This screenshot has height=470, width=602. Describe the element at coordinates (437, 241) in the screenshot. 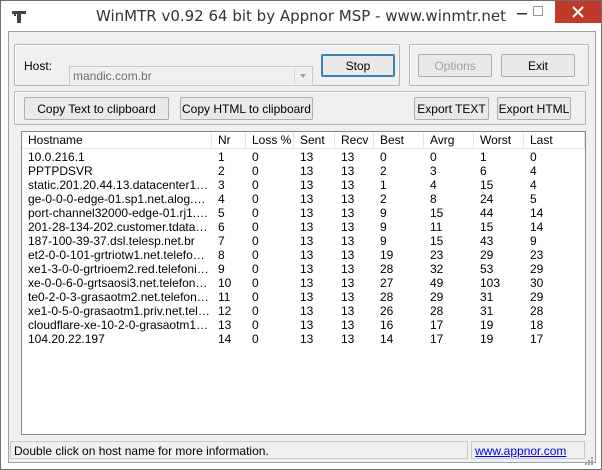

I see `table-cell: 15` at that location.